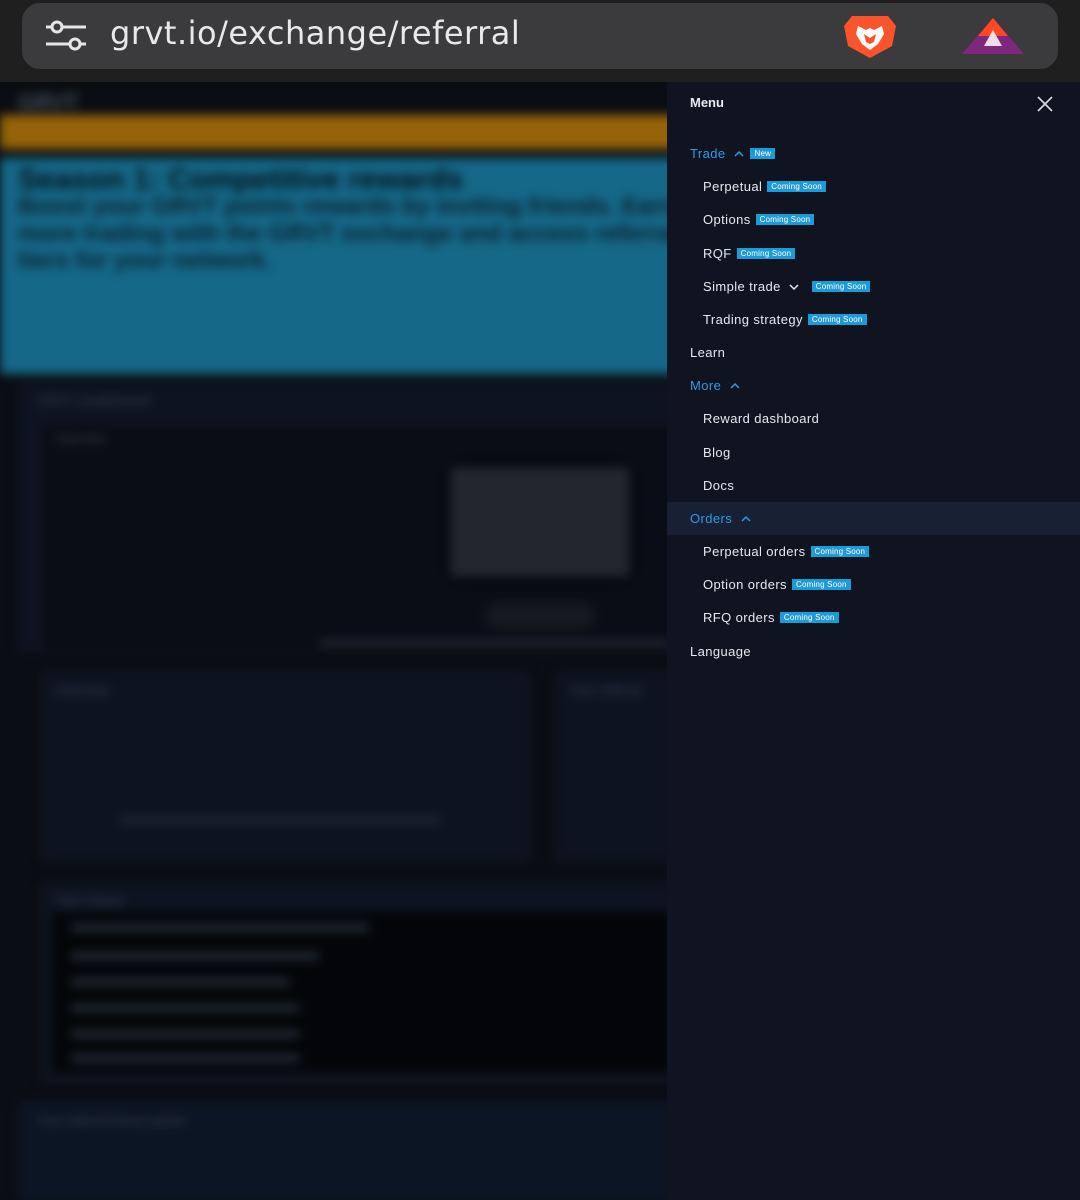  Describe the element at coordinates (540, 41) in the screenshot. I see `browser-toolbar: grvt.io/exchange/referral` at that location.